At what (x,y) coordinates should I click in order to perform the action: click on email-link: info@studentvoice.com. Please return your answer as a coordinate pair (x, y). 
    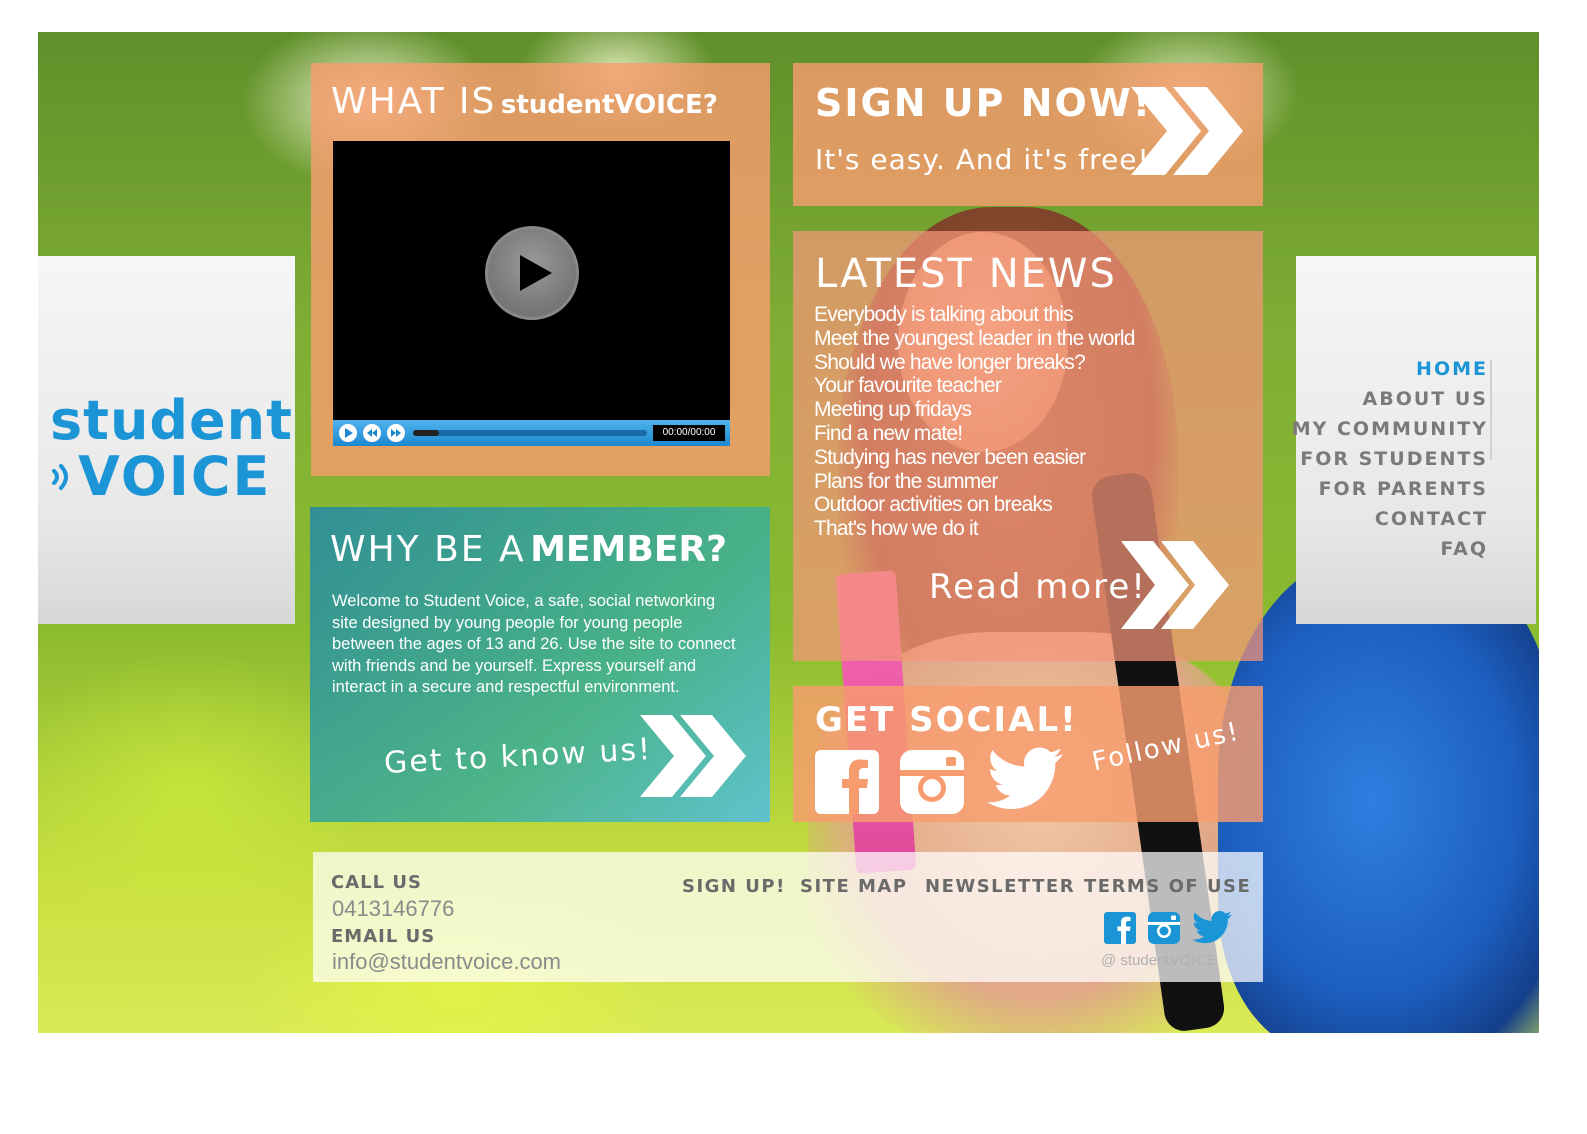
    Looking at the image, I should click on (446, 962).